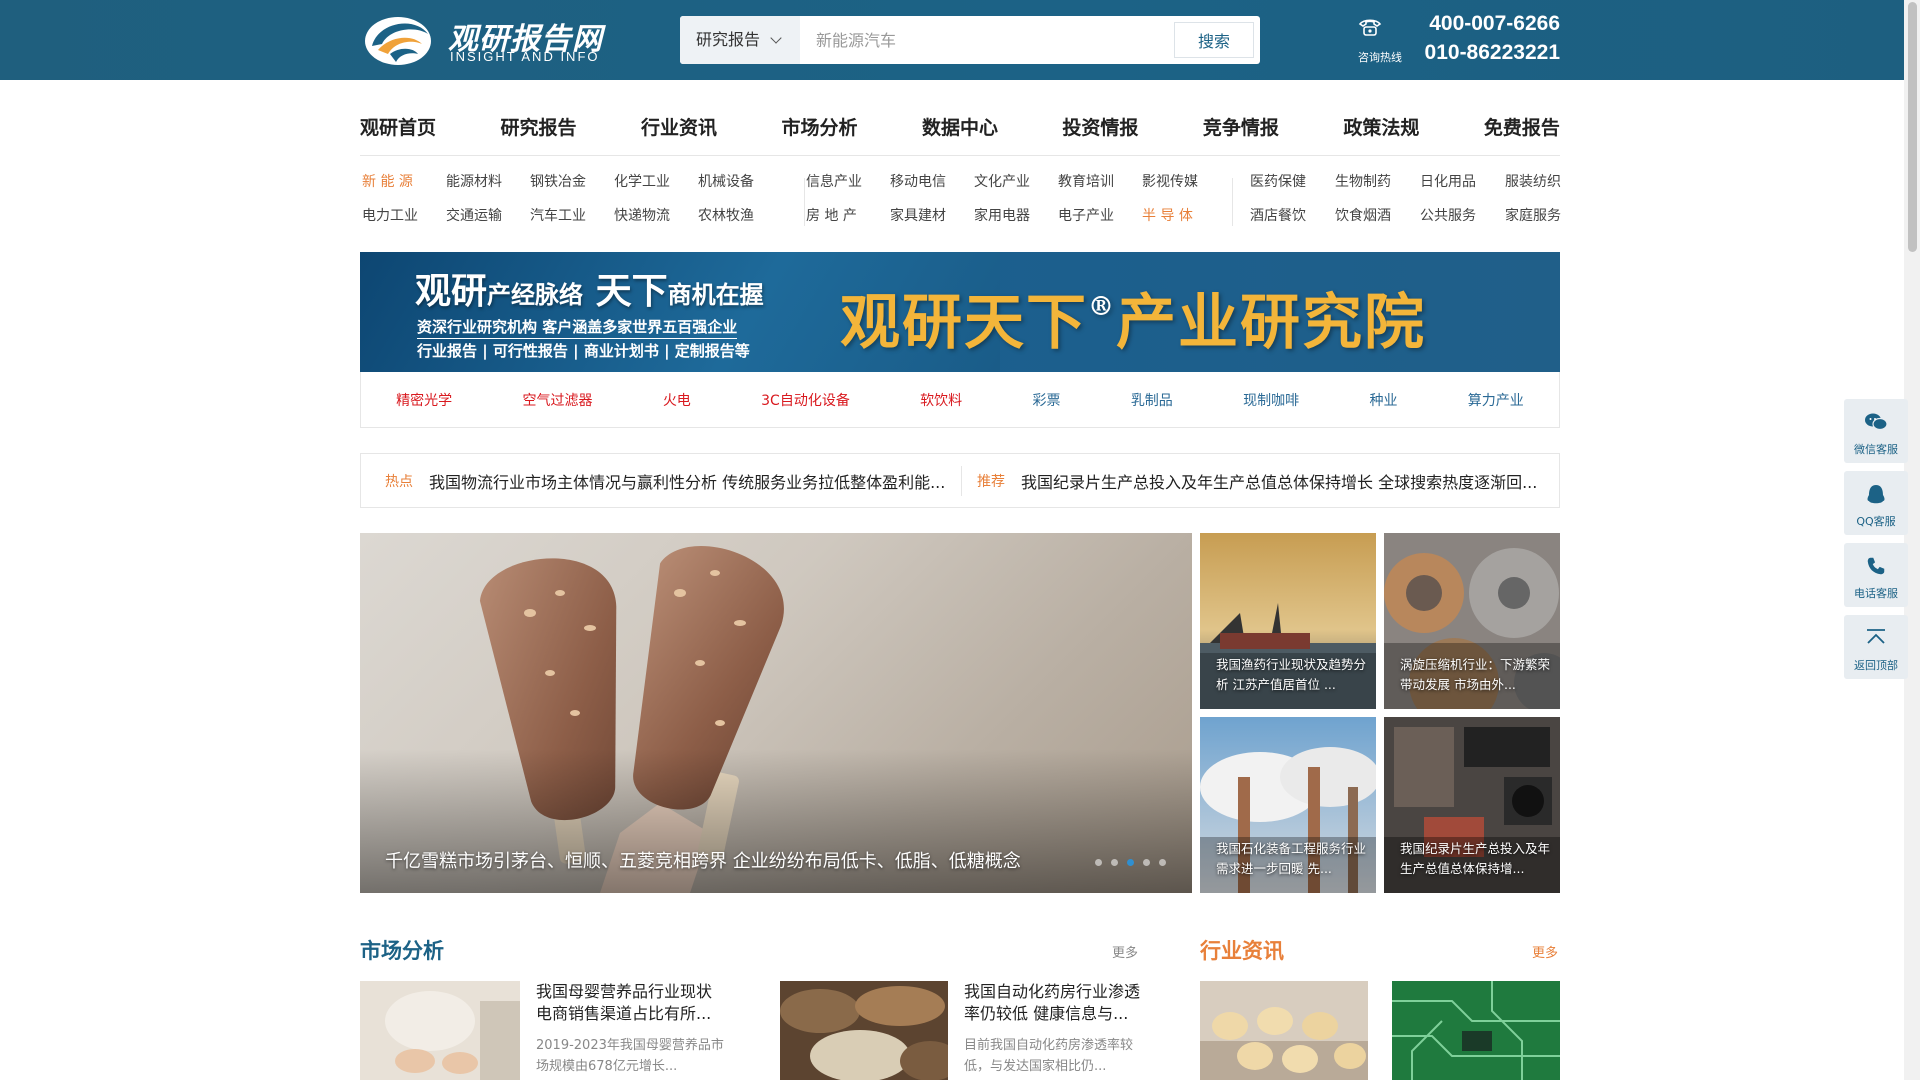 This screenshot has height=1080, width=1920. What do you see at coordinates (525, 56) in the screenshot?
I see `logo-subtitle: INSIGHT AND INFO` at bounding box center [525, 56].